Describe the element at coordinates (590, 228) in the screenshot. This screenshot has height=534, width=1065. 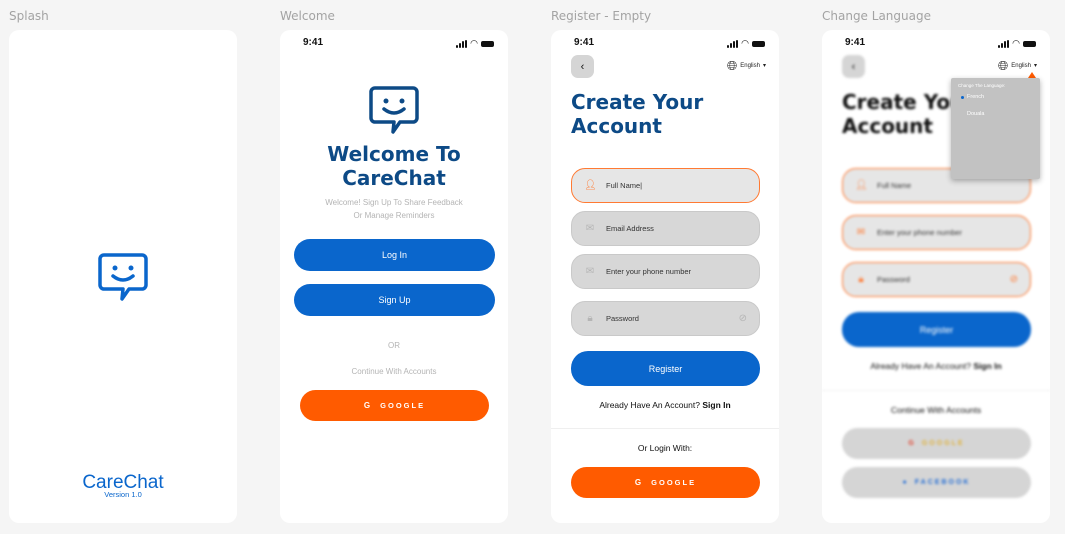
I see `mail-icon: ✉︎` at that location.